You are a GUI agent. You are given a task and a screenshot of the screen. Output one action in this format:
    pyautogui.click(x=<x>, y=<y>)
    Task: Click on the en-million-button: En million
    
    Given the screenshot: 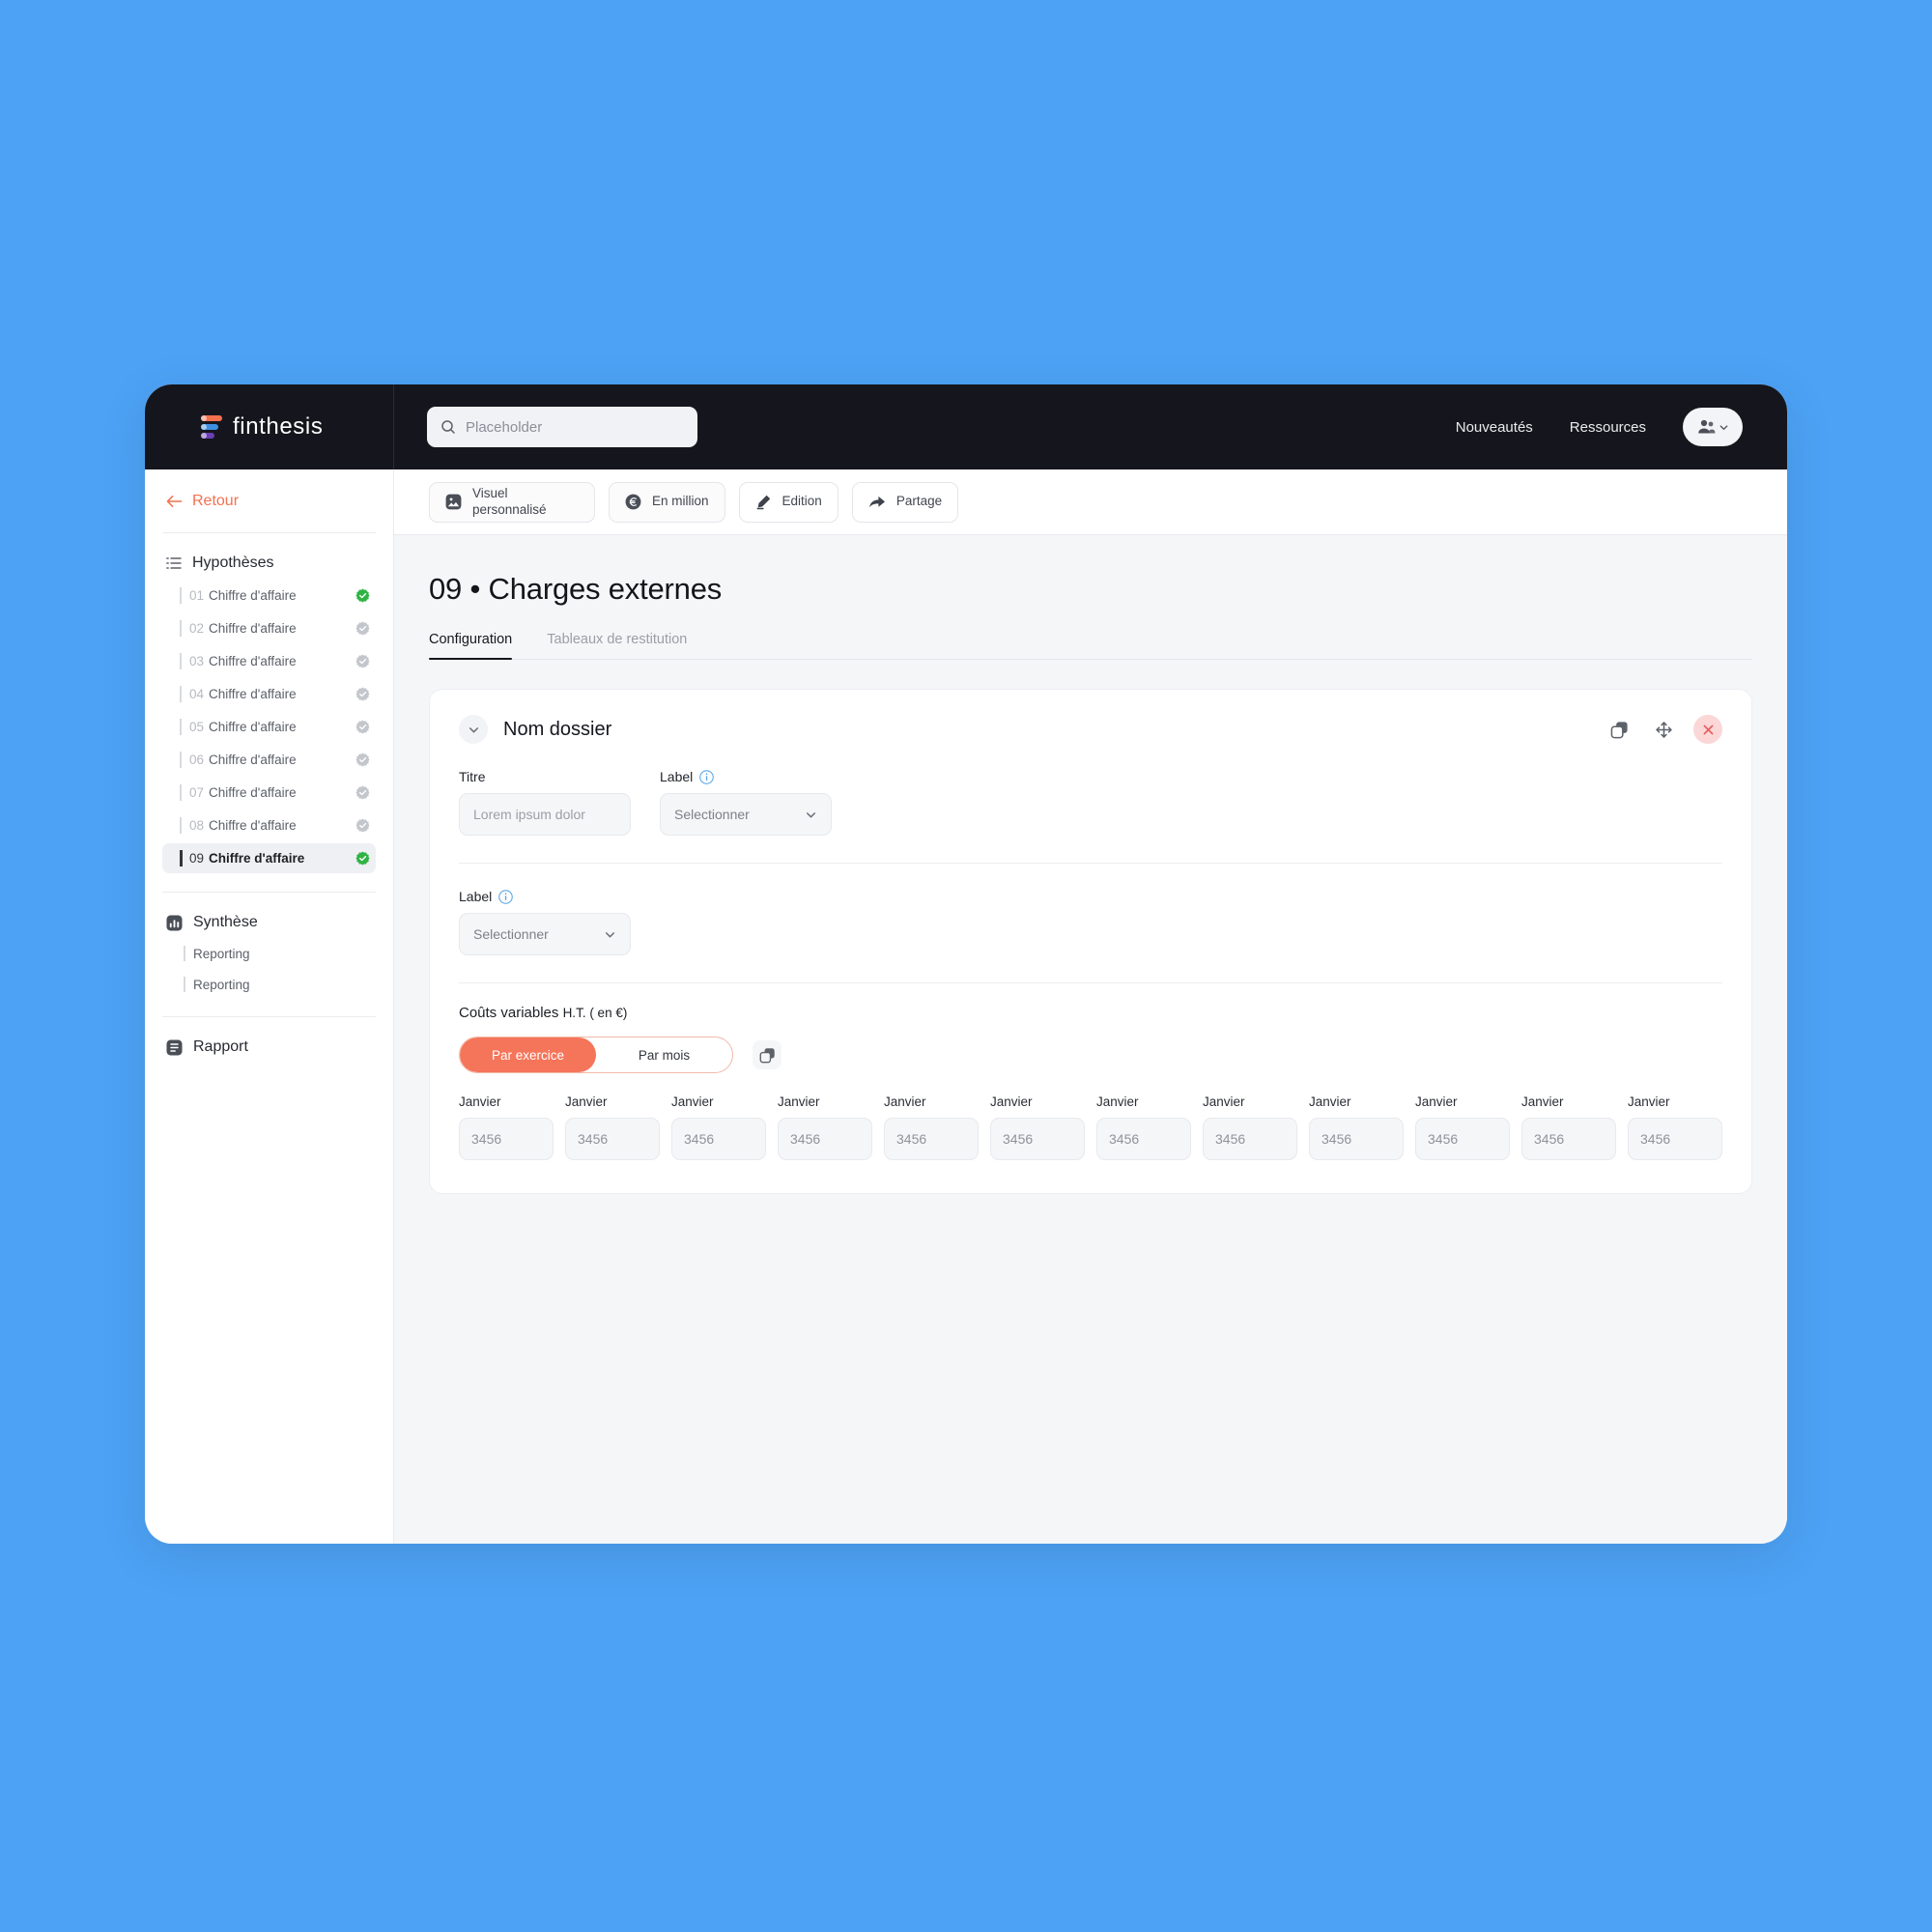 What is the action you would take?
    pyautogui.click(x=667, y=502)
    